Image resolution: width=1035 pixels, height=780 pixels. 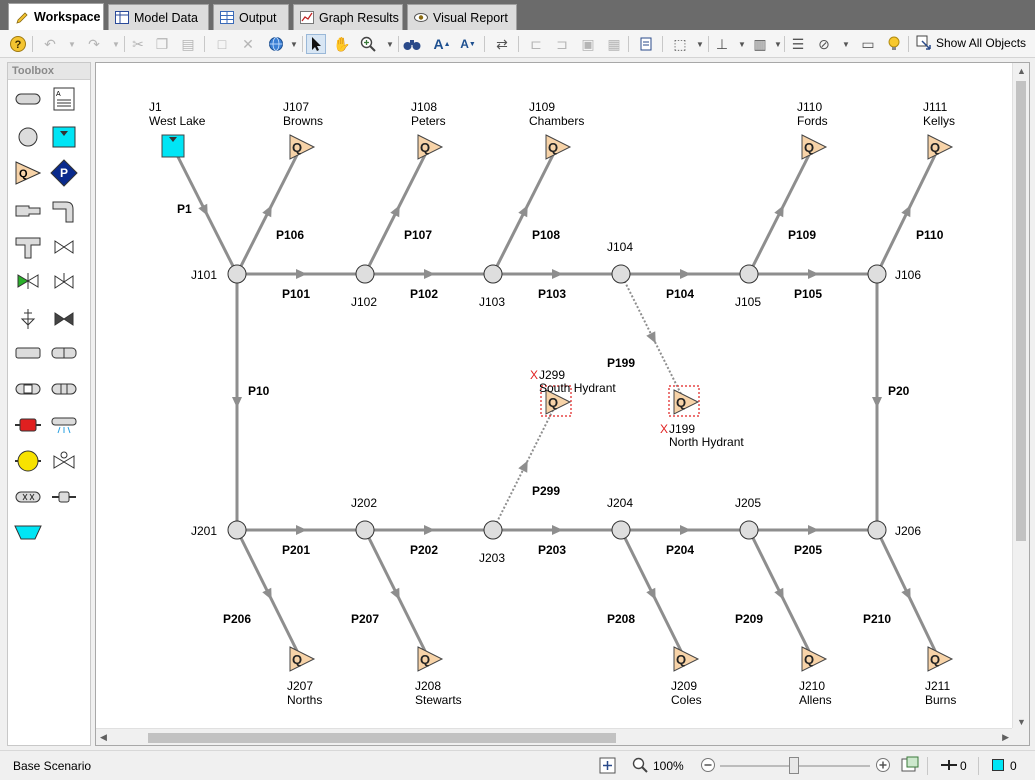 I want to click on overview-icon, so click(x=910, y=766).